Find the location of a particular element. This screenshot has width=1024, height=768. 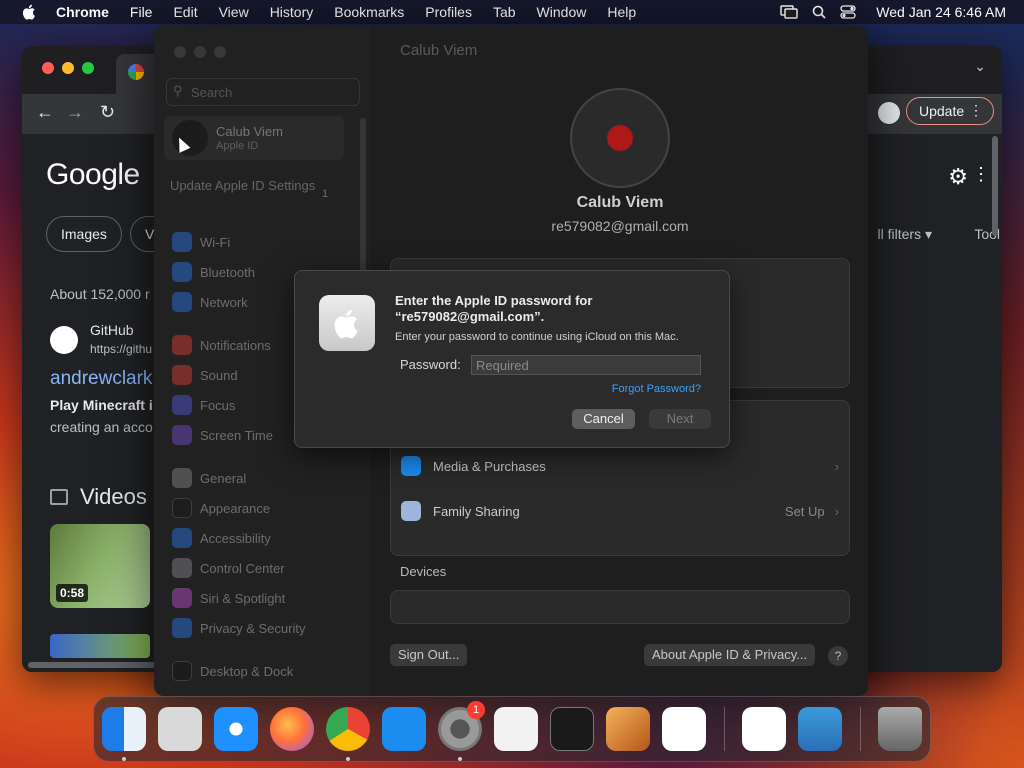

reload-icon: ↻ is located at coordinates (107, 112).